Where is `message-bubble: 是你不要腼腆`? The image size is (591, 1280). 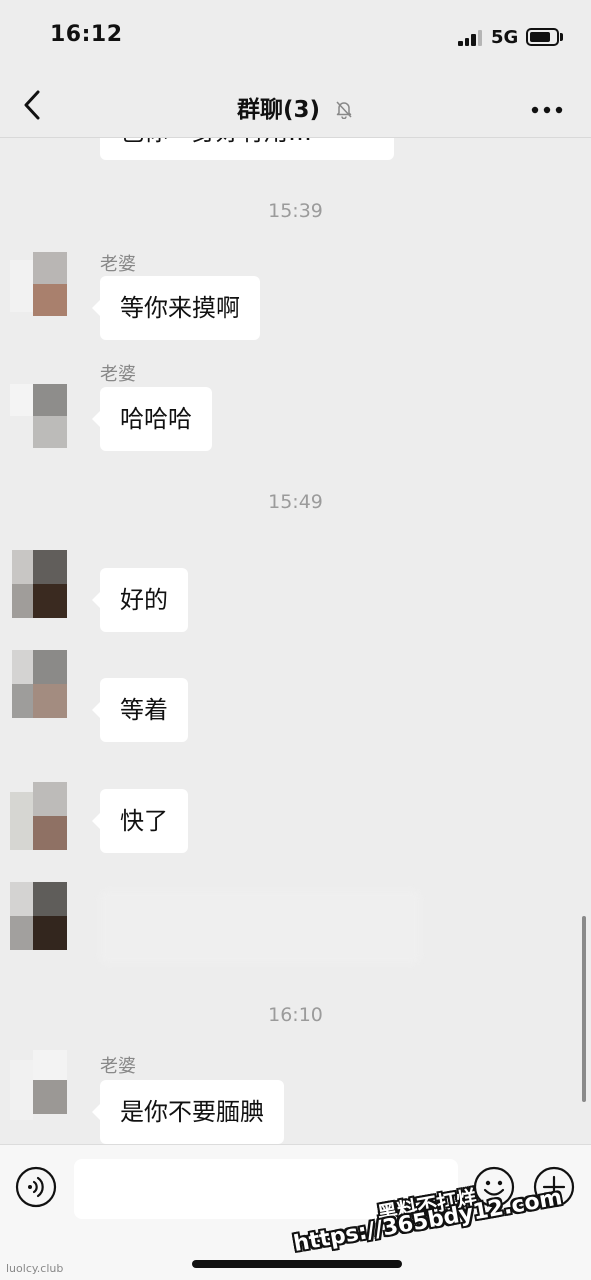 message-bubble: 是你不要腼腆 is located at coordinates (188, 1112).